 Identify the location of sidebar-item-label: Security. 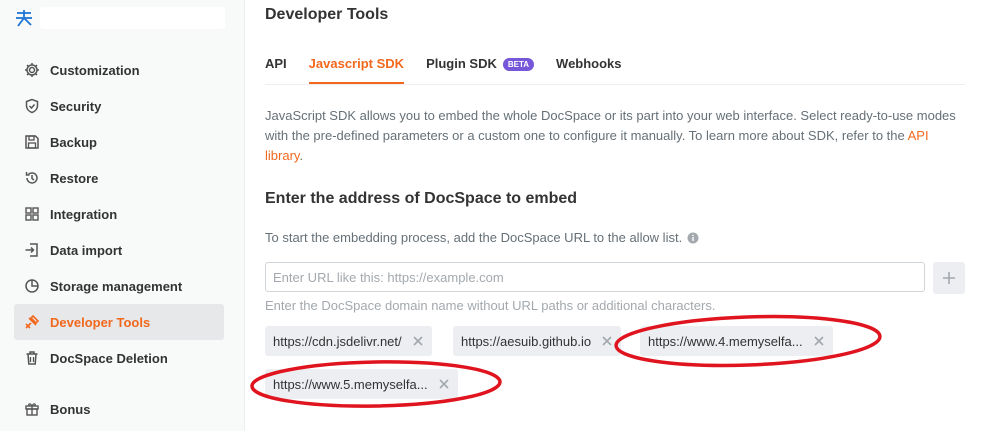
(76, 106).